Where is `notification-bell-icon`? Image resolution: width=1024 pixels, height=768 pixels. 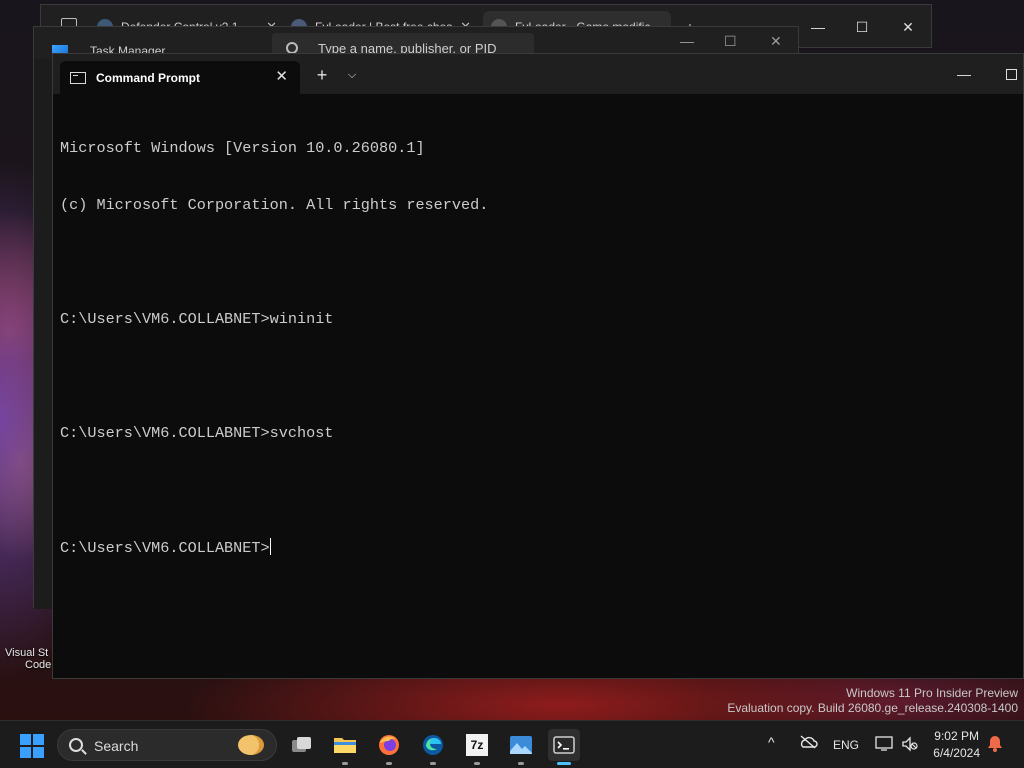 notification-bell-icon is located at coordinates (995, 745).